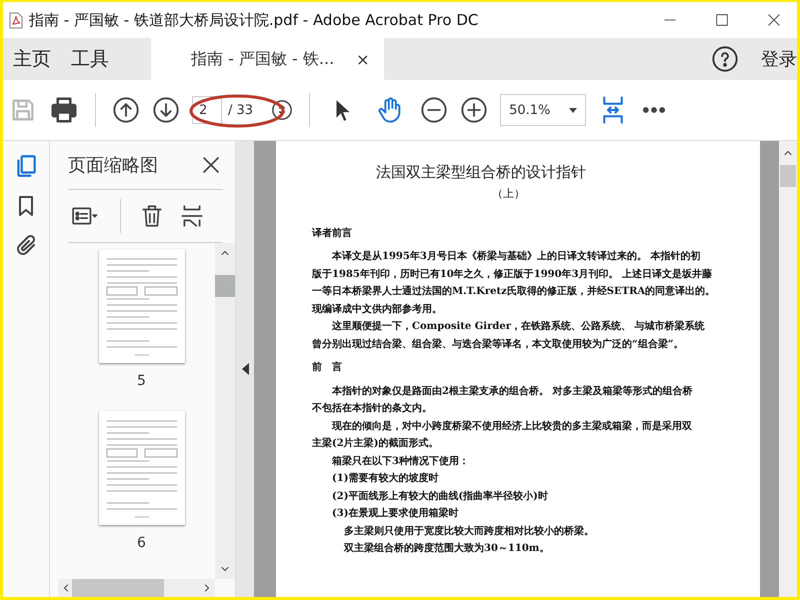 This screenshot has height=600, width=800. Describe the element at coordinates (469, 531) in the screenshot. I see `text-line: 多主梁则只使用于宽度比较大而跨度相对比较小的桥梁。` at that location.